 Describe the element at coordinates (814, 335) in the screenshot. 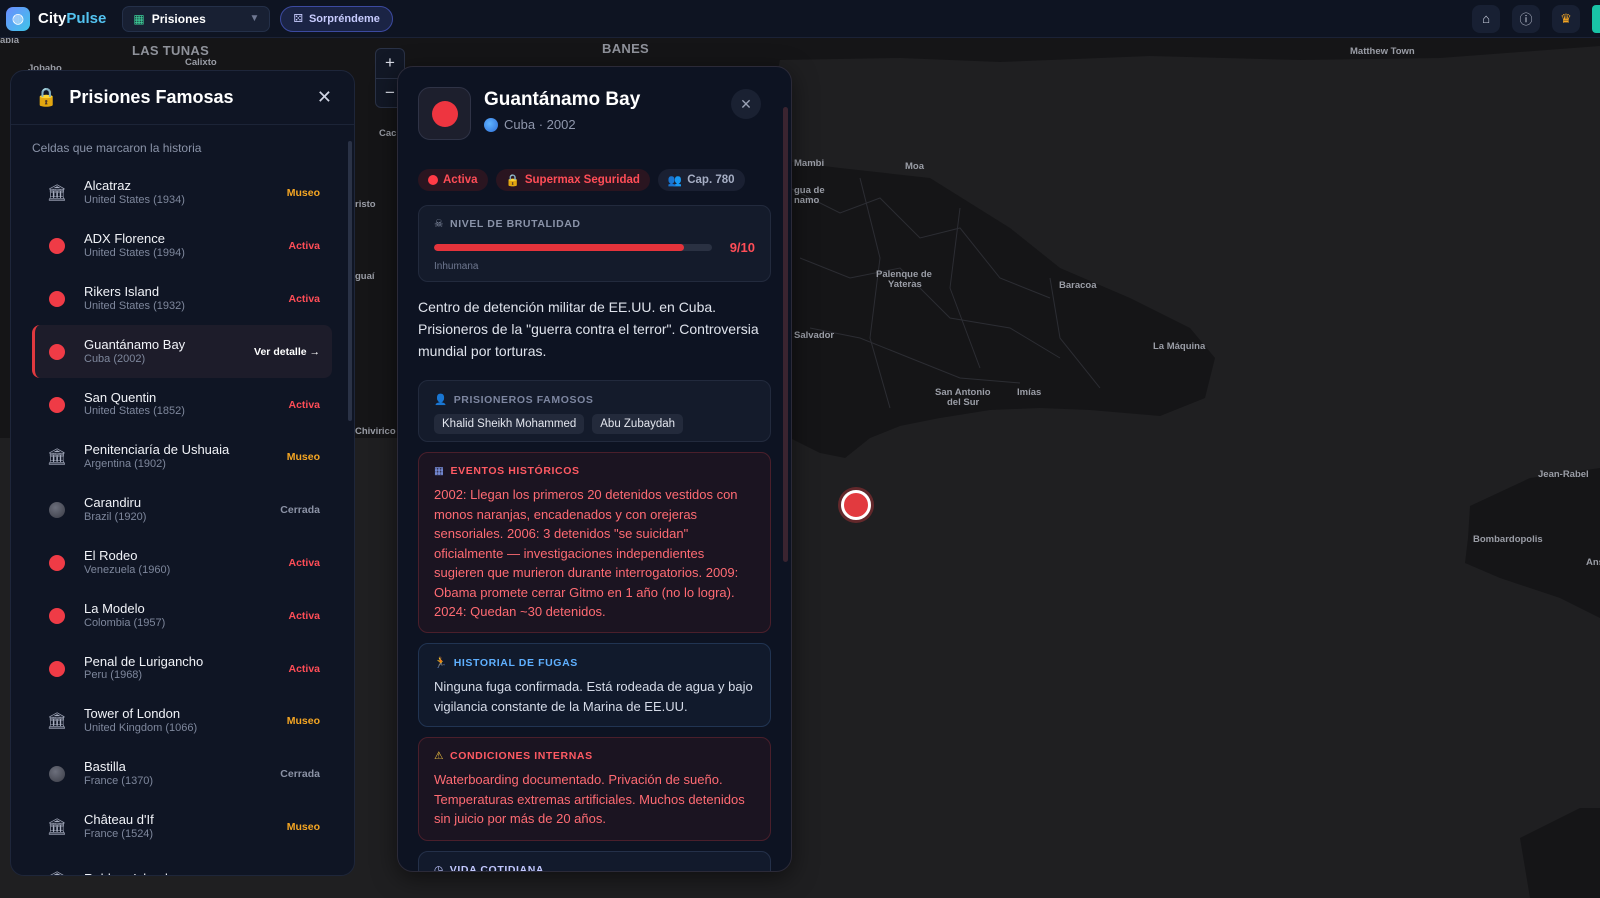

I see `map-label: Salvador` at that location.